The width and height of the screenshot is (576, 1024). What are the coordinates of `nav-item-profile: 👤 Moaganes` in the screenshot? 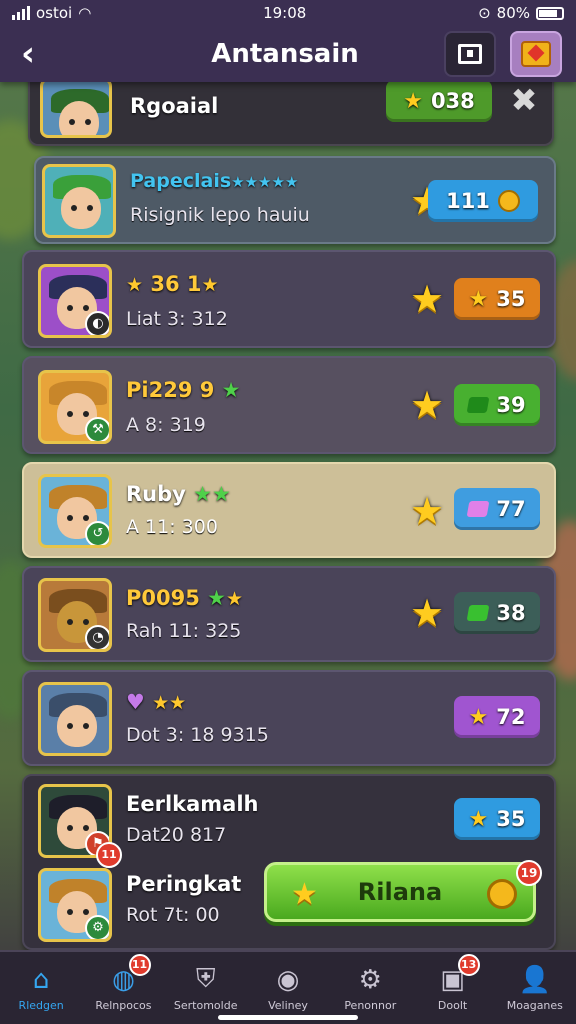 It's located at (535, 988).